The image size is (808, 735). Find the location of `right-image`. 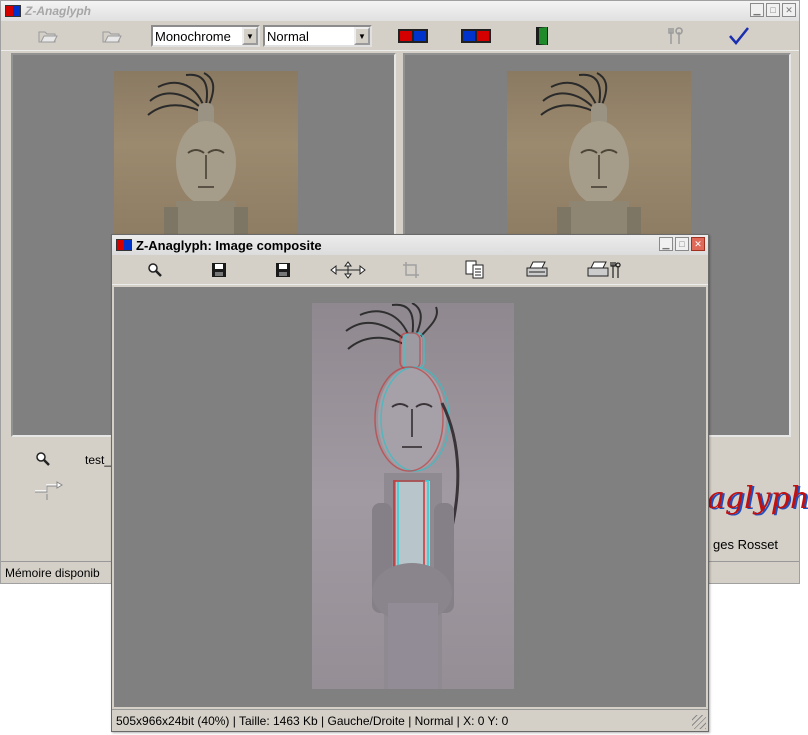

right-image is located at coordinates (599, 163).